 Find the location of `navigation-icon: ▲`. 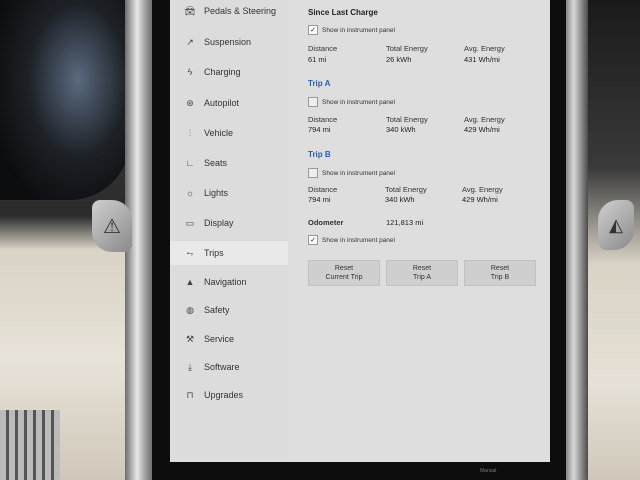

navigation-icon: ▲ is located at coordinates (190, 282).